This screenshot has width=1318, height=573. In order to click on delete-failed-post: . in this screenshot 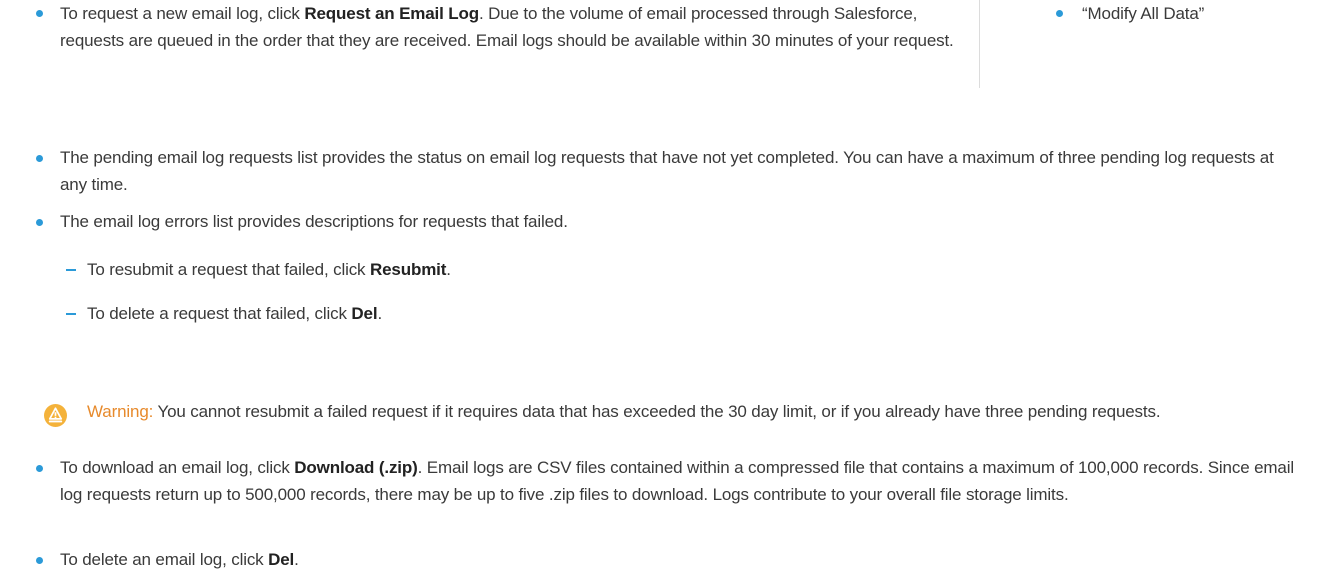, I will do `click(380, 313)`.